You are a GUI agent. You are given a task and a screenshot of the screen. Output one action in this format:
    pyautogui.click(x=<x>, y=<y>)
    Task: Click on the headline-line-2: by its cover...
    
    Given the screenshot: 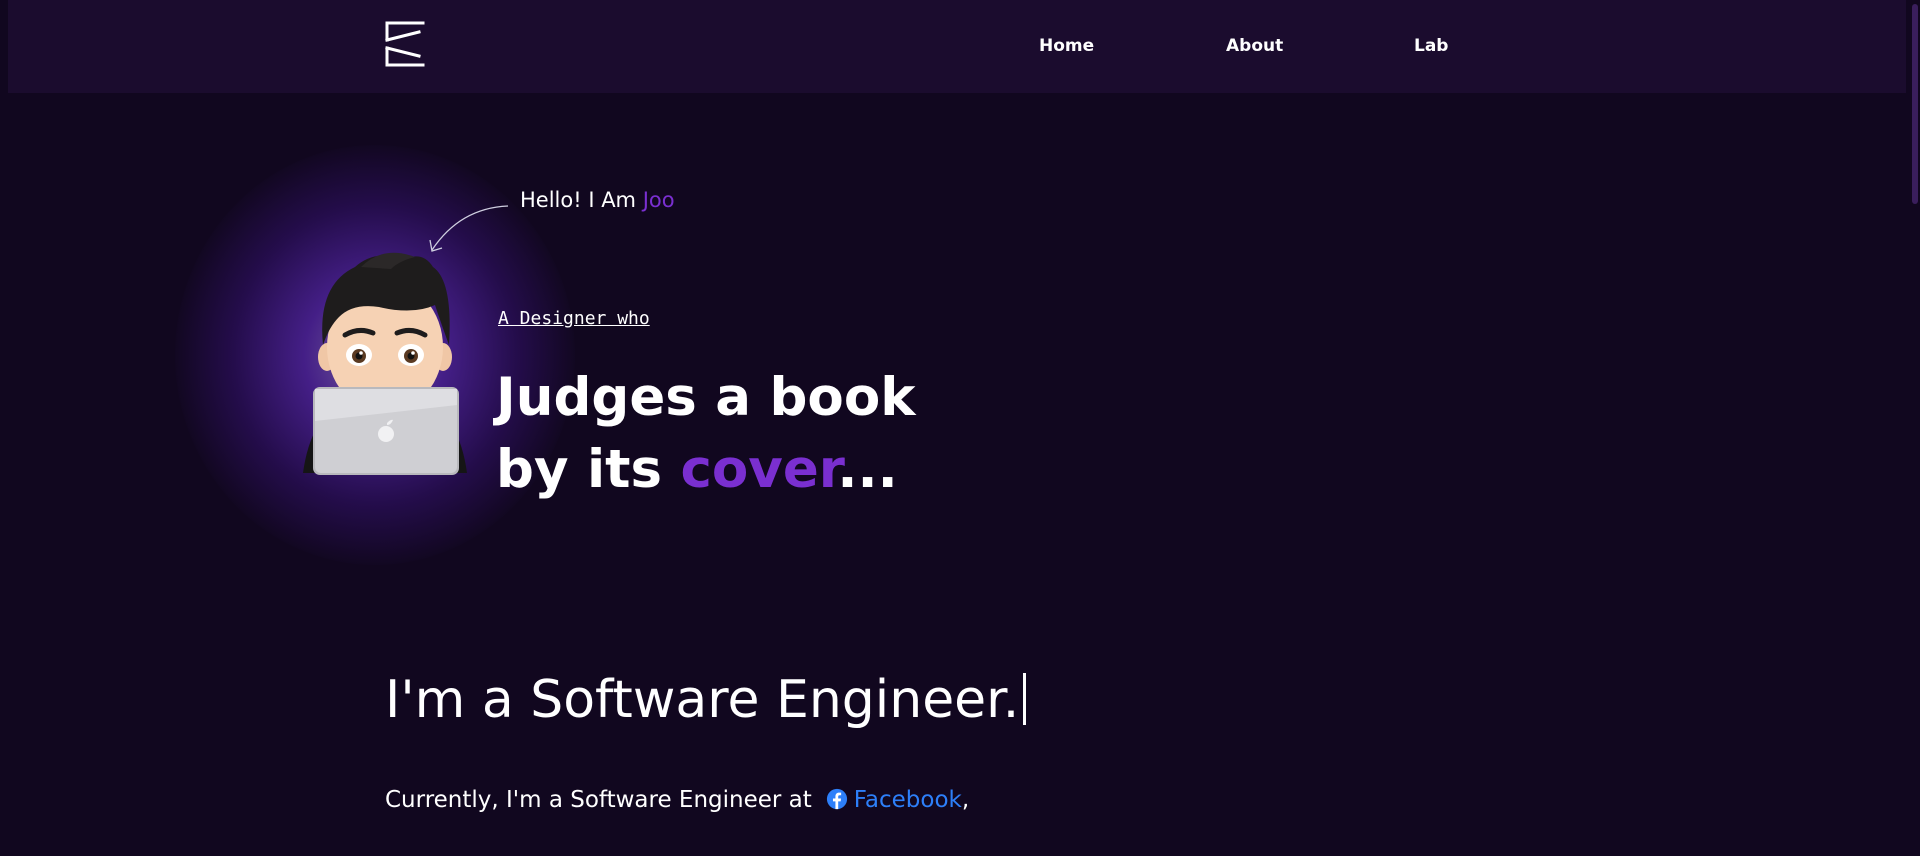 What is the action you would take?
    pyautogui.click(x=706, y=470)
    